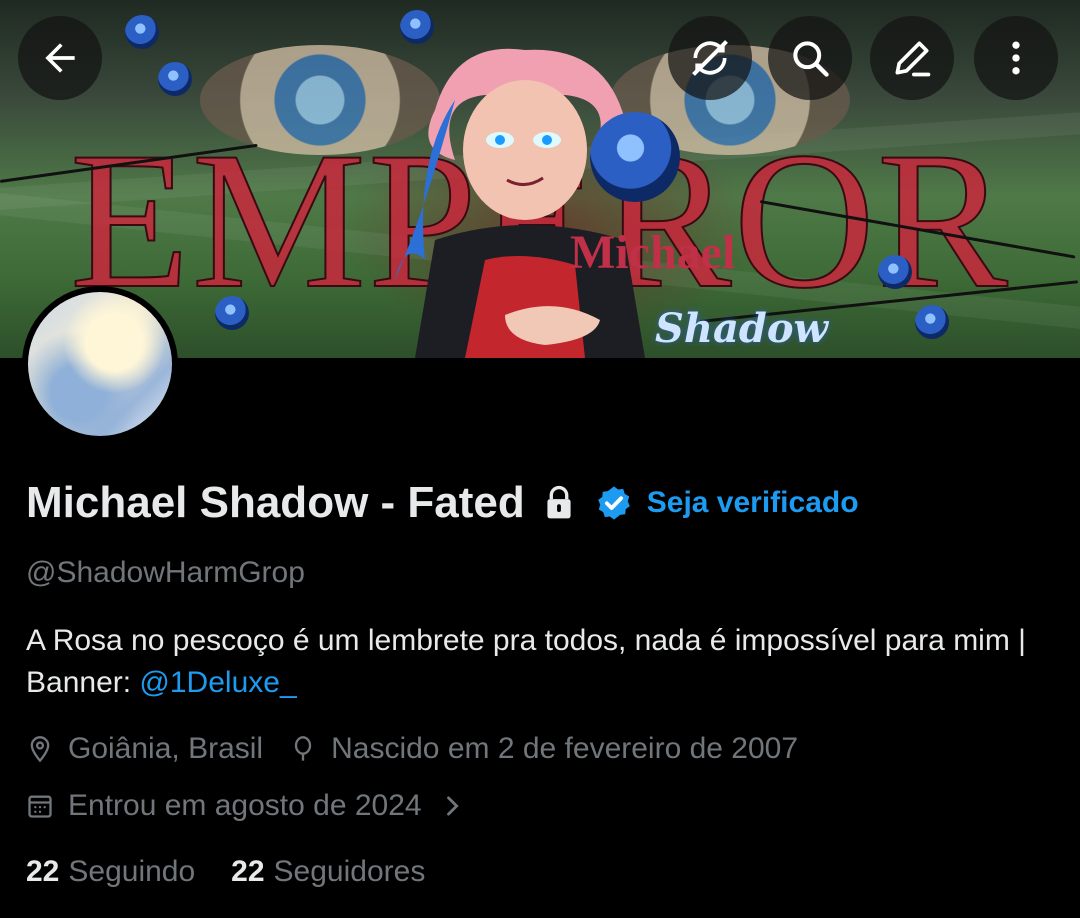 The width and height of the screenshot is (1080, 918). What do you see at coordinates (275, 502) in the screenshot?
I see `display-name: Michael Shadow - Fated` at bounding box center [275, 502].